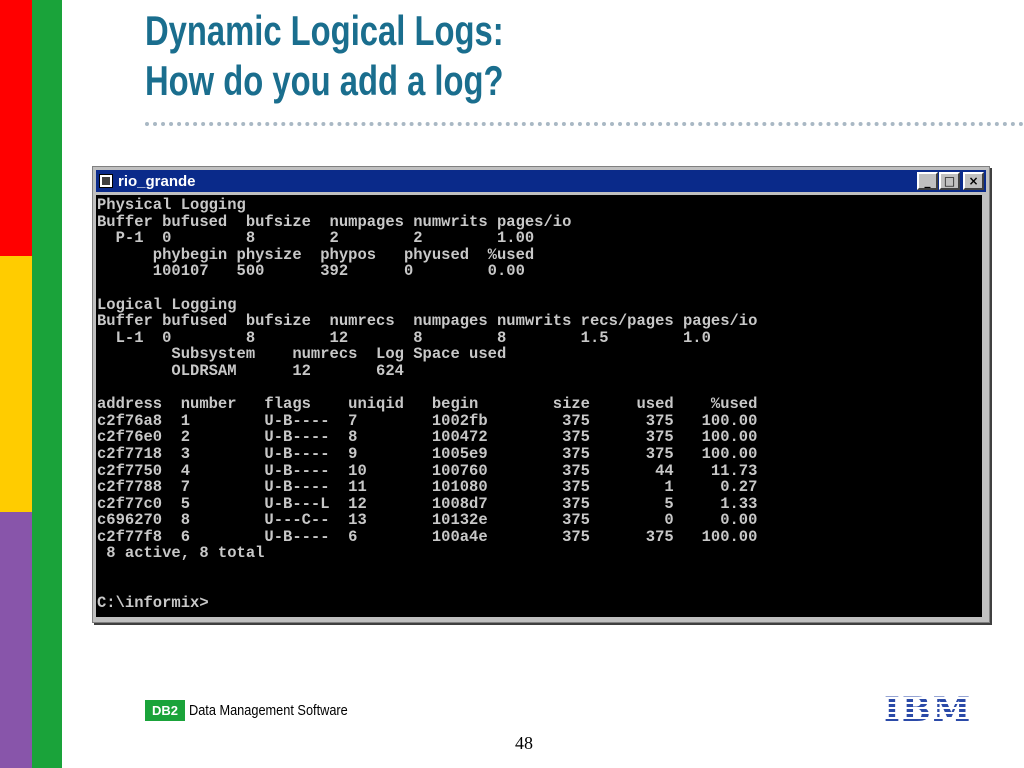 This screenshot has height=768, width=1024. Describe the element at coordinates (427, 470) in the screenshot. I see `console-line: c2f7750 4 U-B---- 10 100760 375 44 11.73` at that location.